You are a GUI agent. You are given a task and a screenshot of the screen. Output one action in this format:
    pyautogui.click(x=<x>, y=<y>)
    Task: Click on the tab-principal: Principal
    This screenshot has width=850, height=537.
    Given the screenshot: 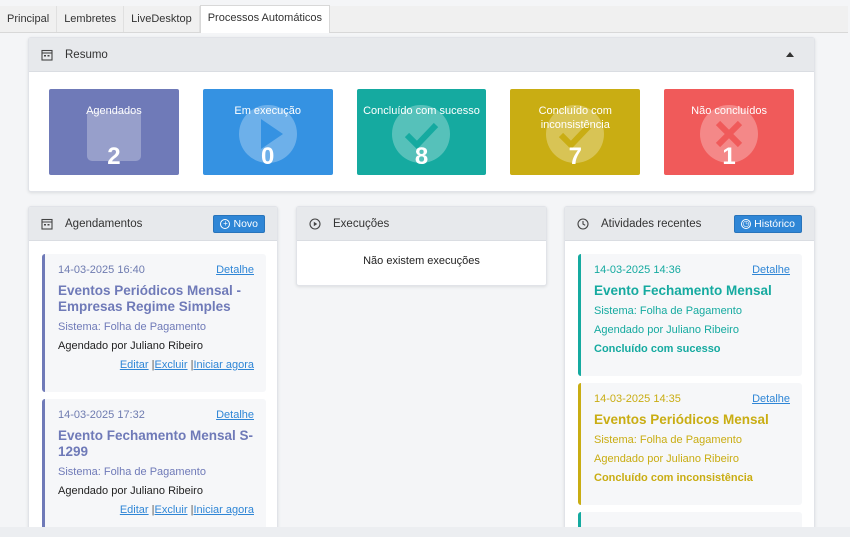 What is the action you would take?
    pyautogui.click(x=29, y=19)
    